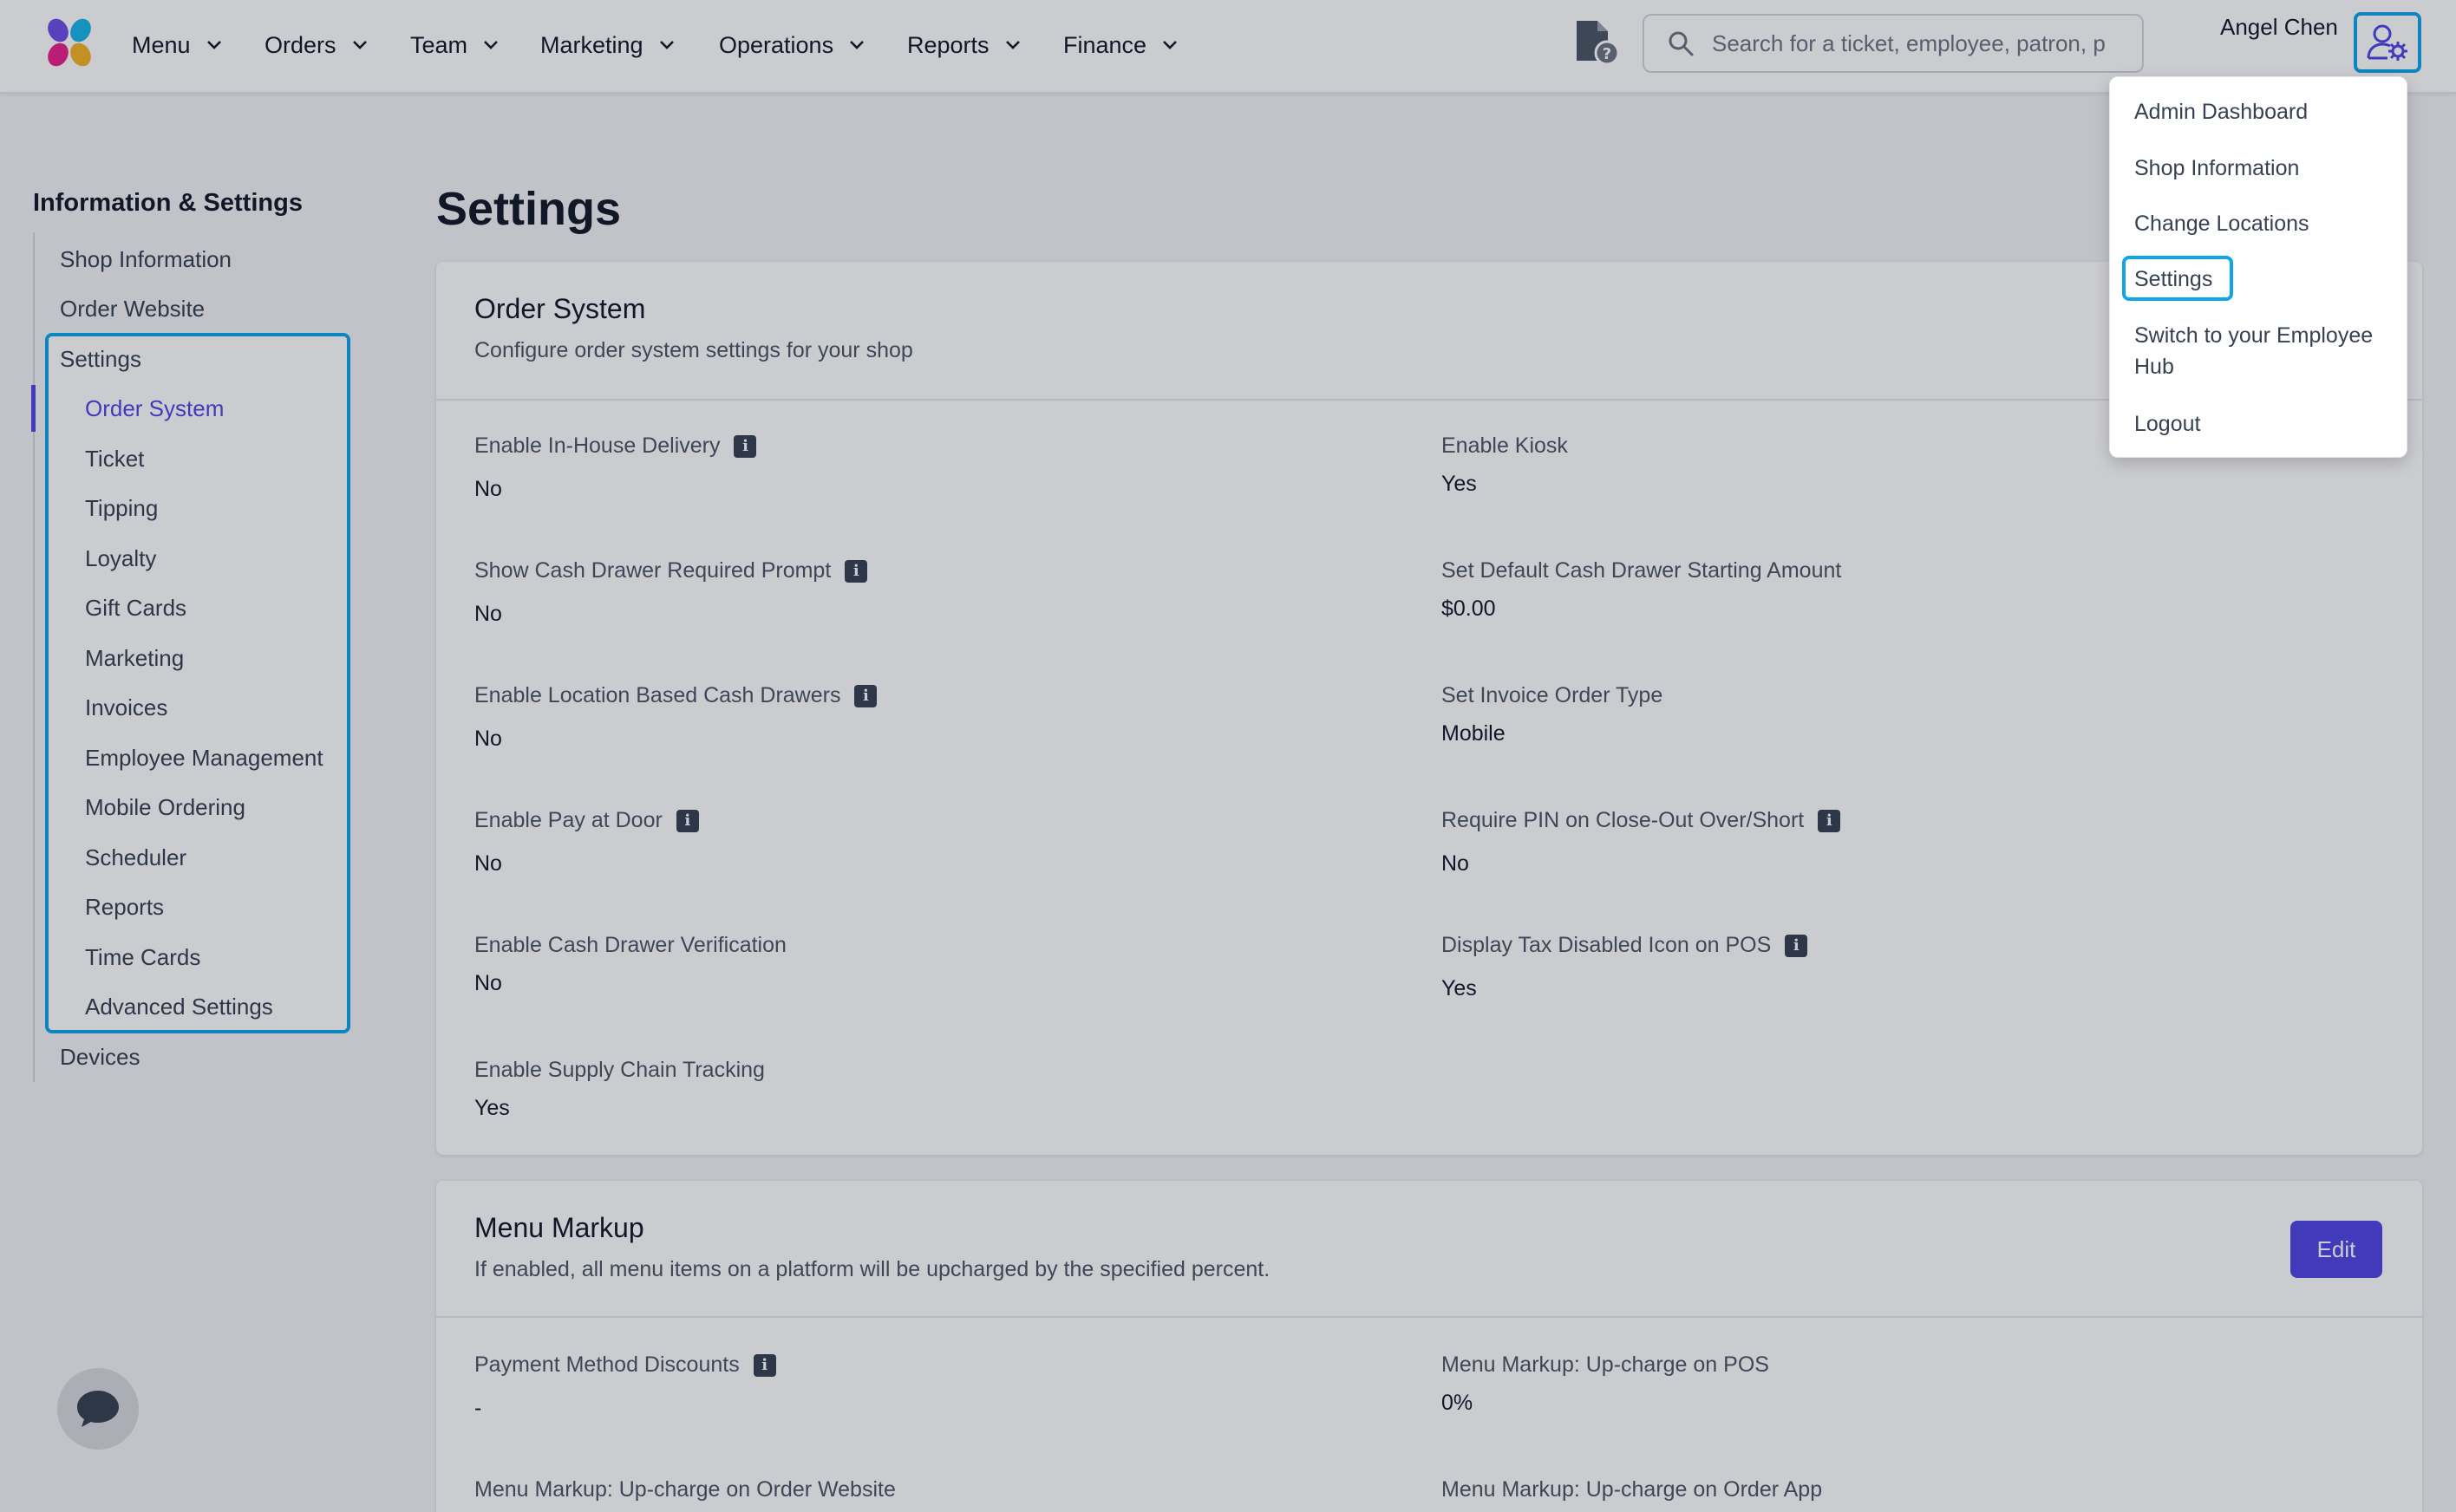 This screenshot has width=2456, height=1512. I want to click on menu-item-admin-dashboard: Admin Dashboard, so click(2221, 112).